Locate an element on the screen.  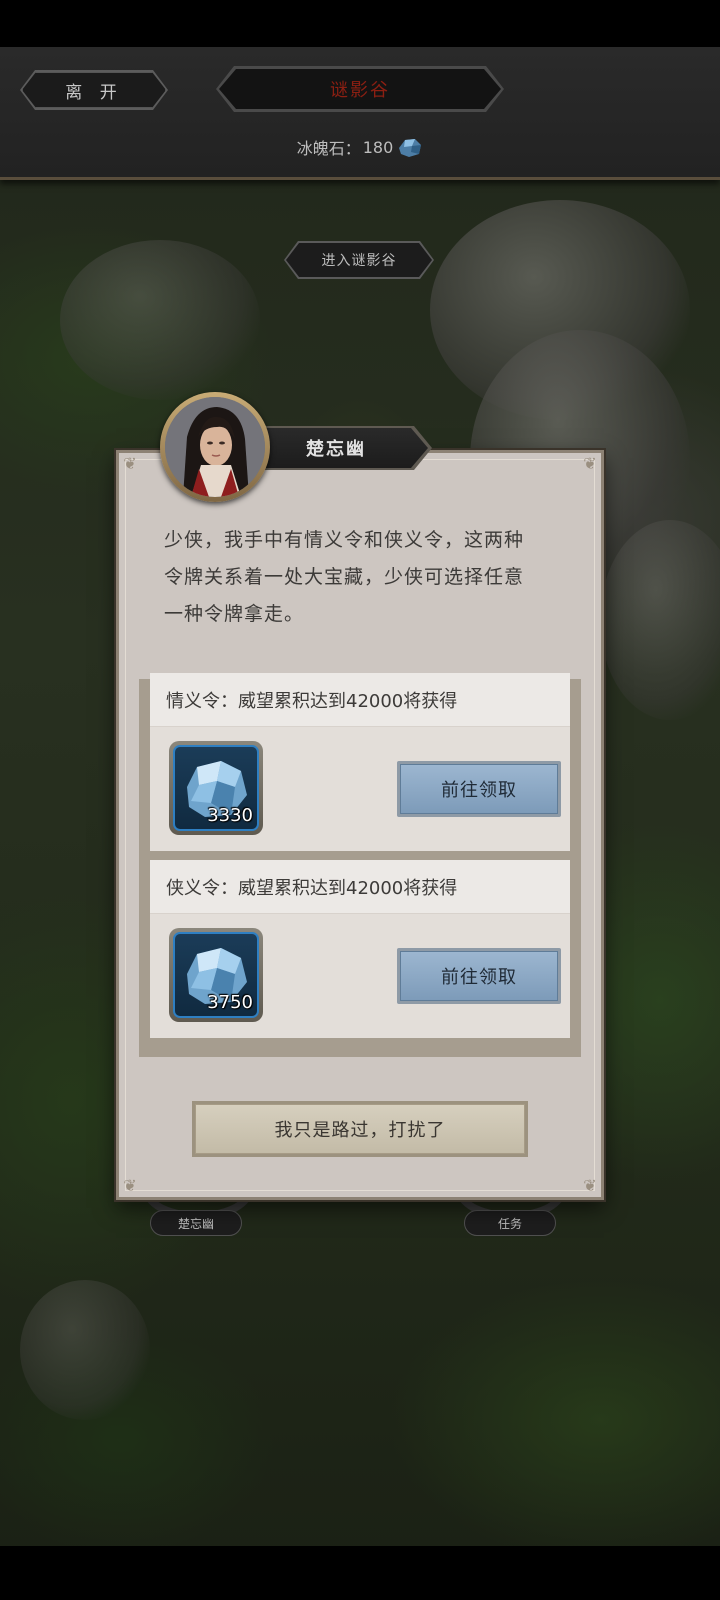
navigation-bar is located at coordinates (360, 1573).